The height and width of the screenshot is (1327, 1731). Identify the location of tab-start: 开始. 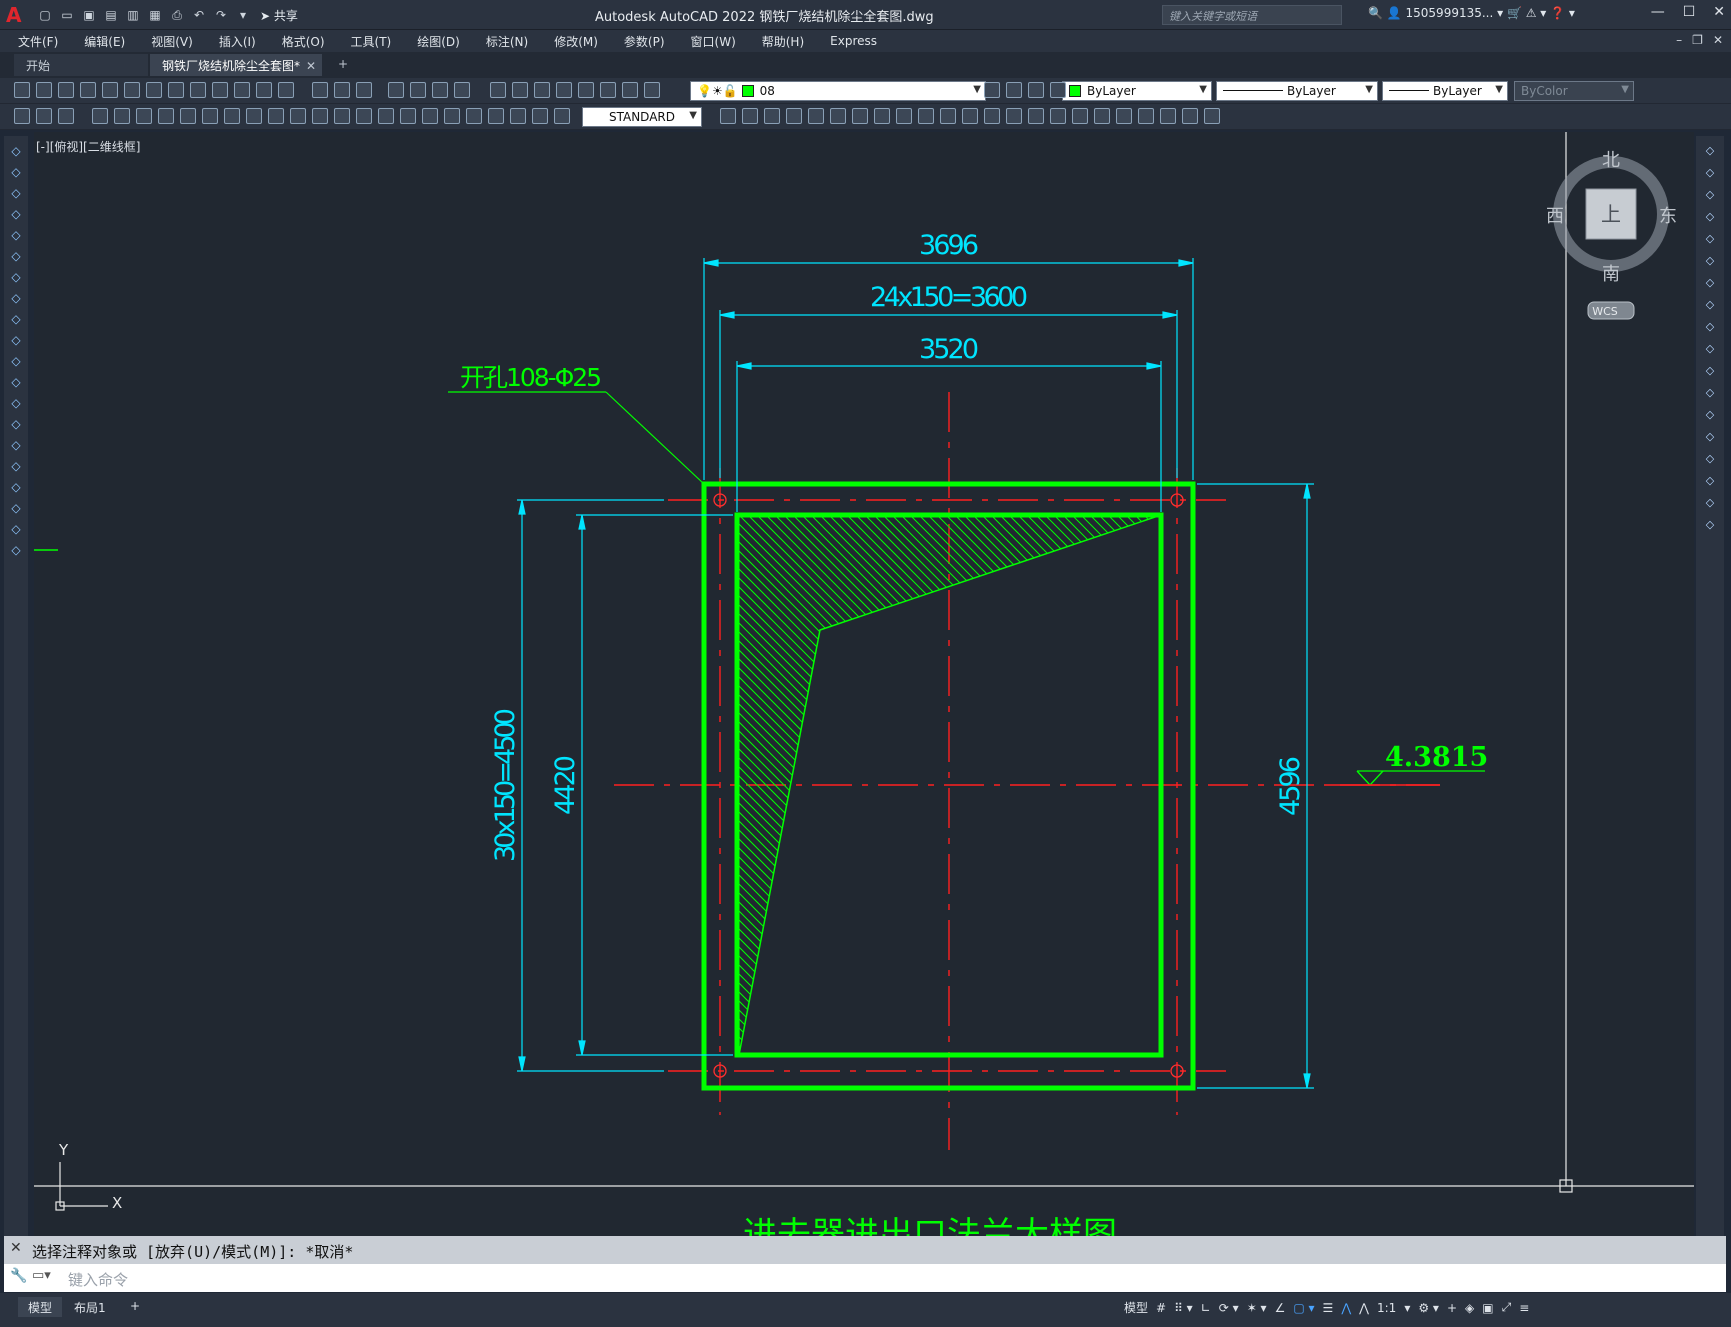
(81, 65).